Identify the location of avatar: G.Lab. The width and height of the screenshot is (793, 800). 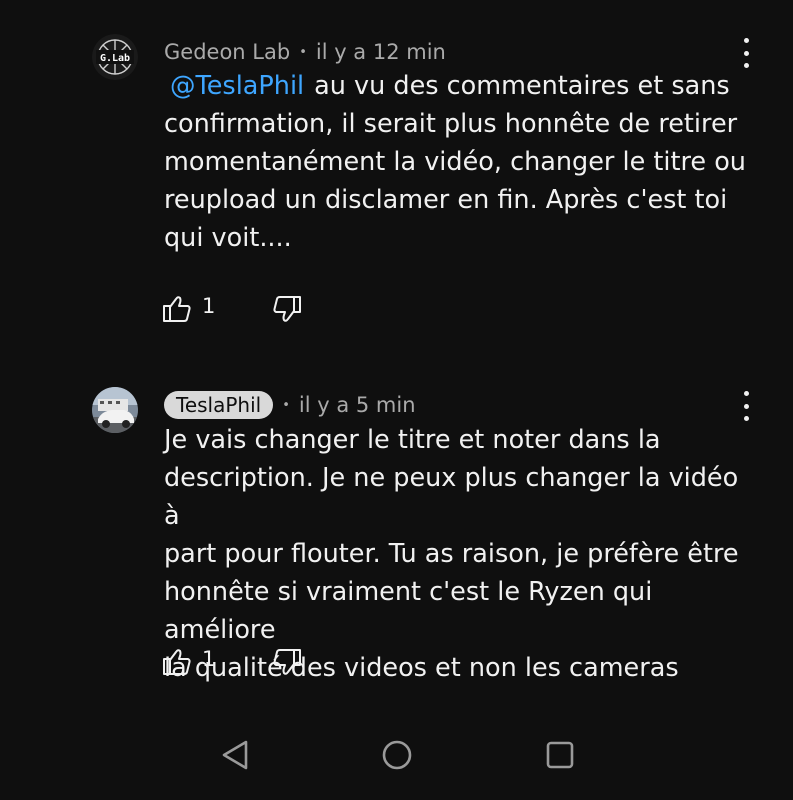
(115, 57).